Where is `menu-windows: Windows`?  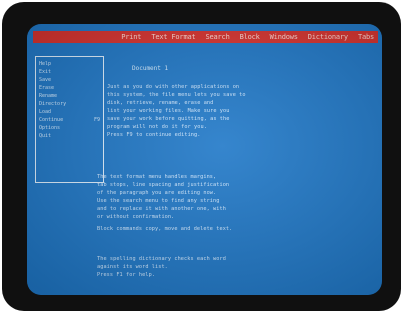
menu-windows: Windows is located at coordinates (284, 37).